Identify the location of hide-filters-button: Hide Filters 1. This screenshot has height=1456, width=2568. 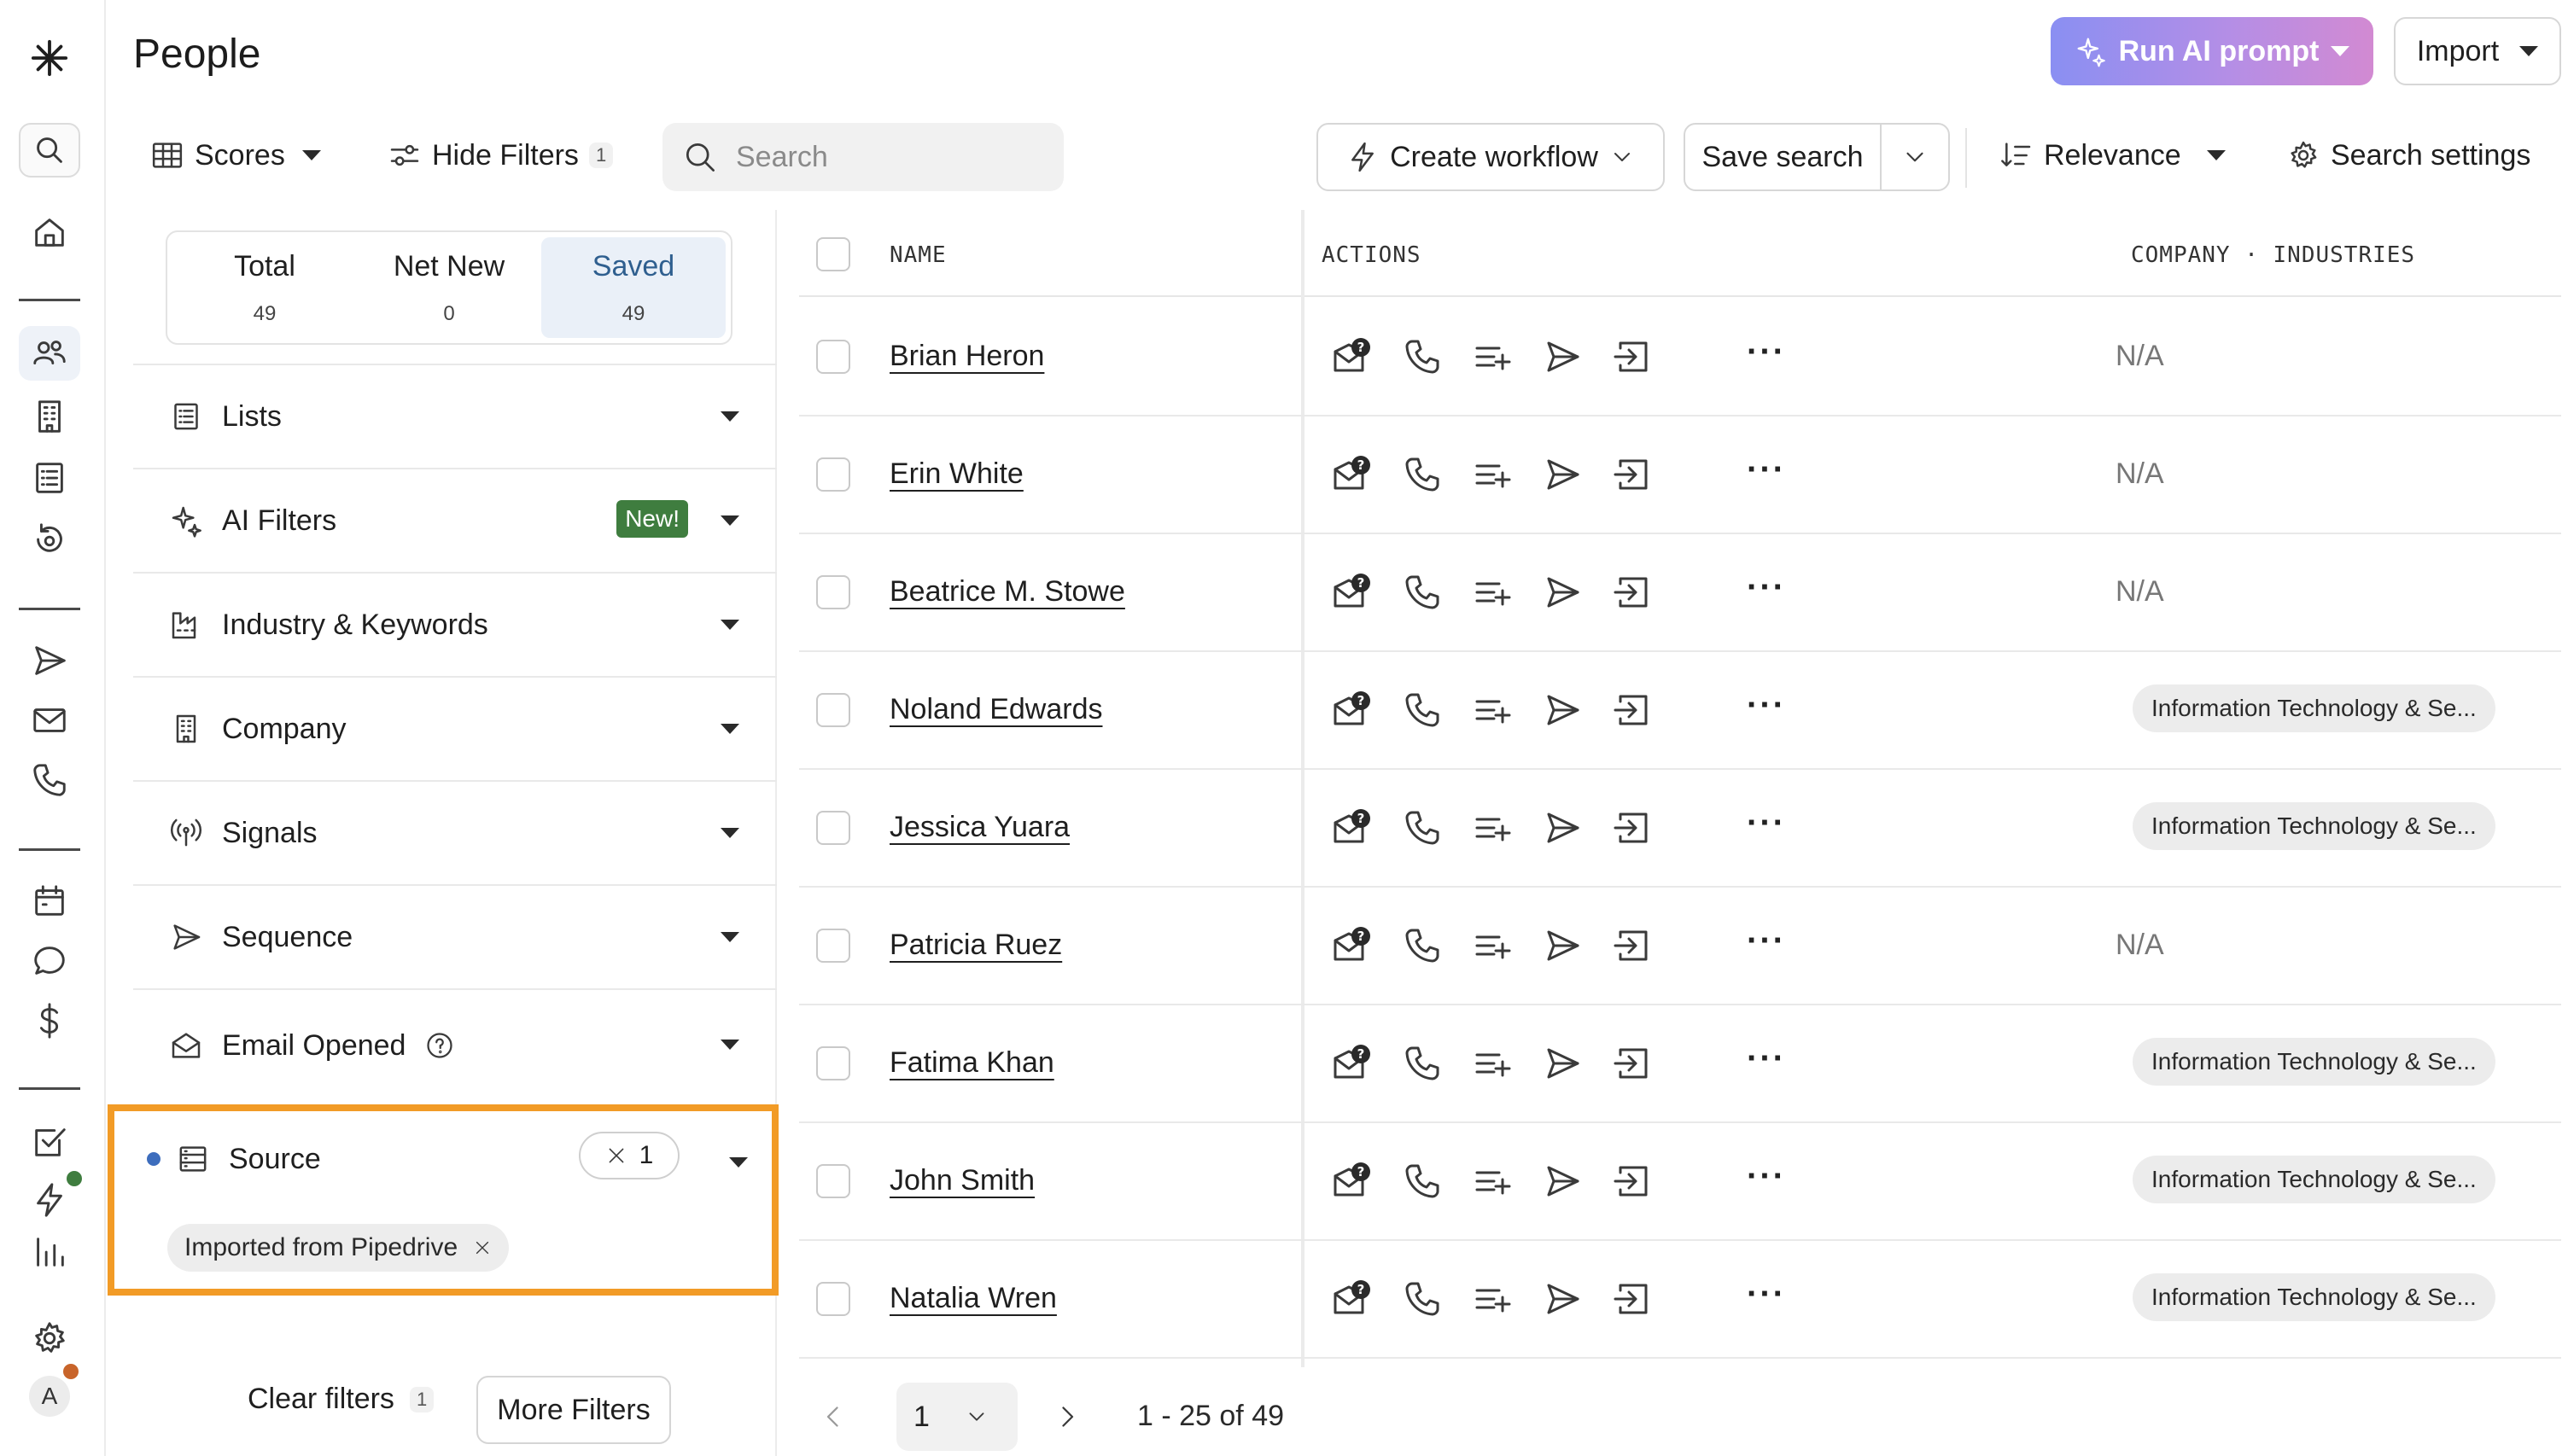
(501, 155).